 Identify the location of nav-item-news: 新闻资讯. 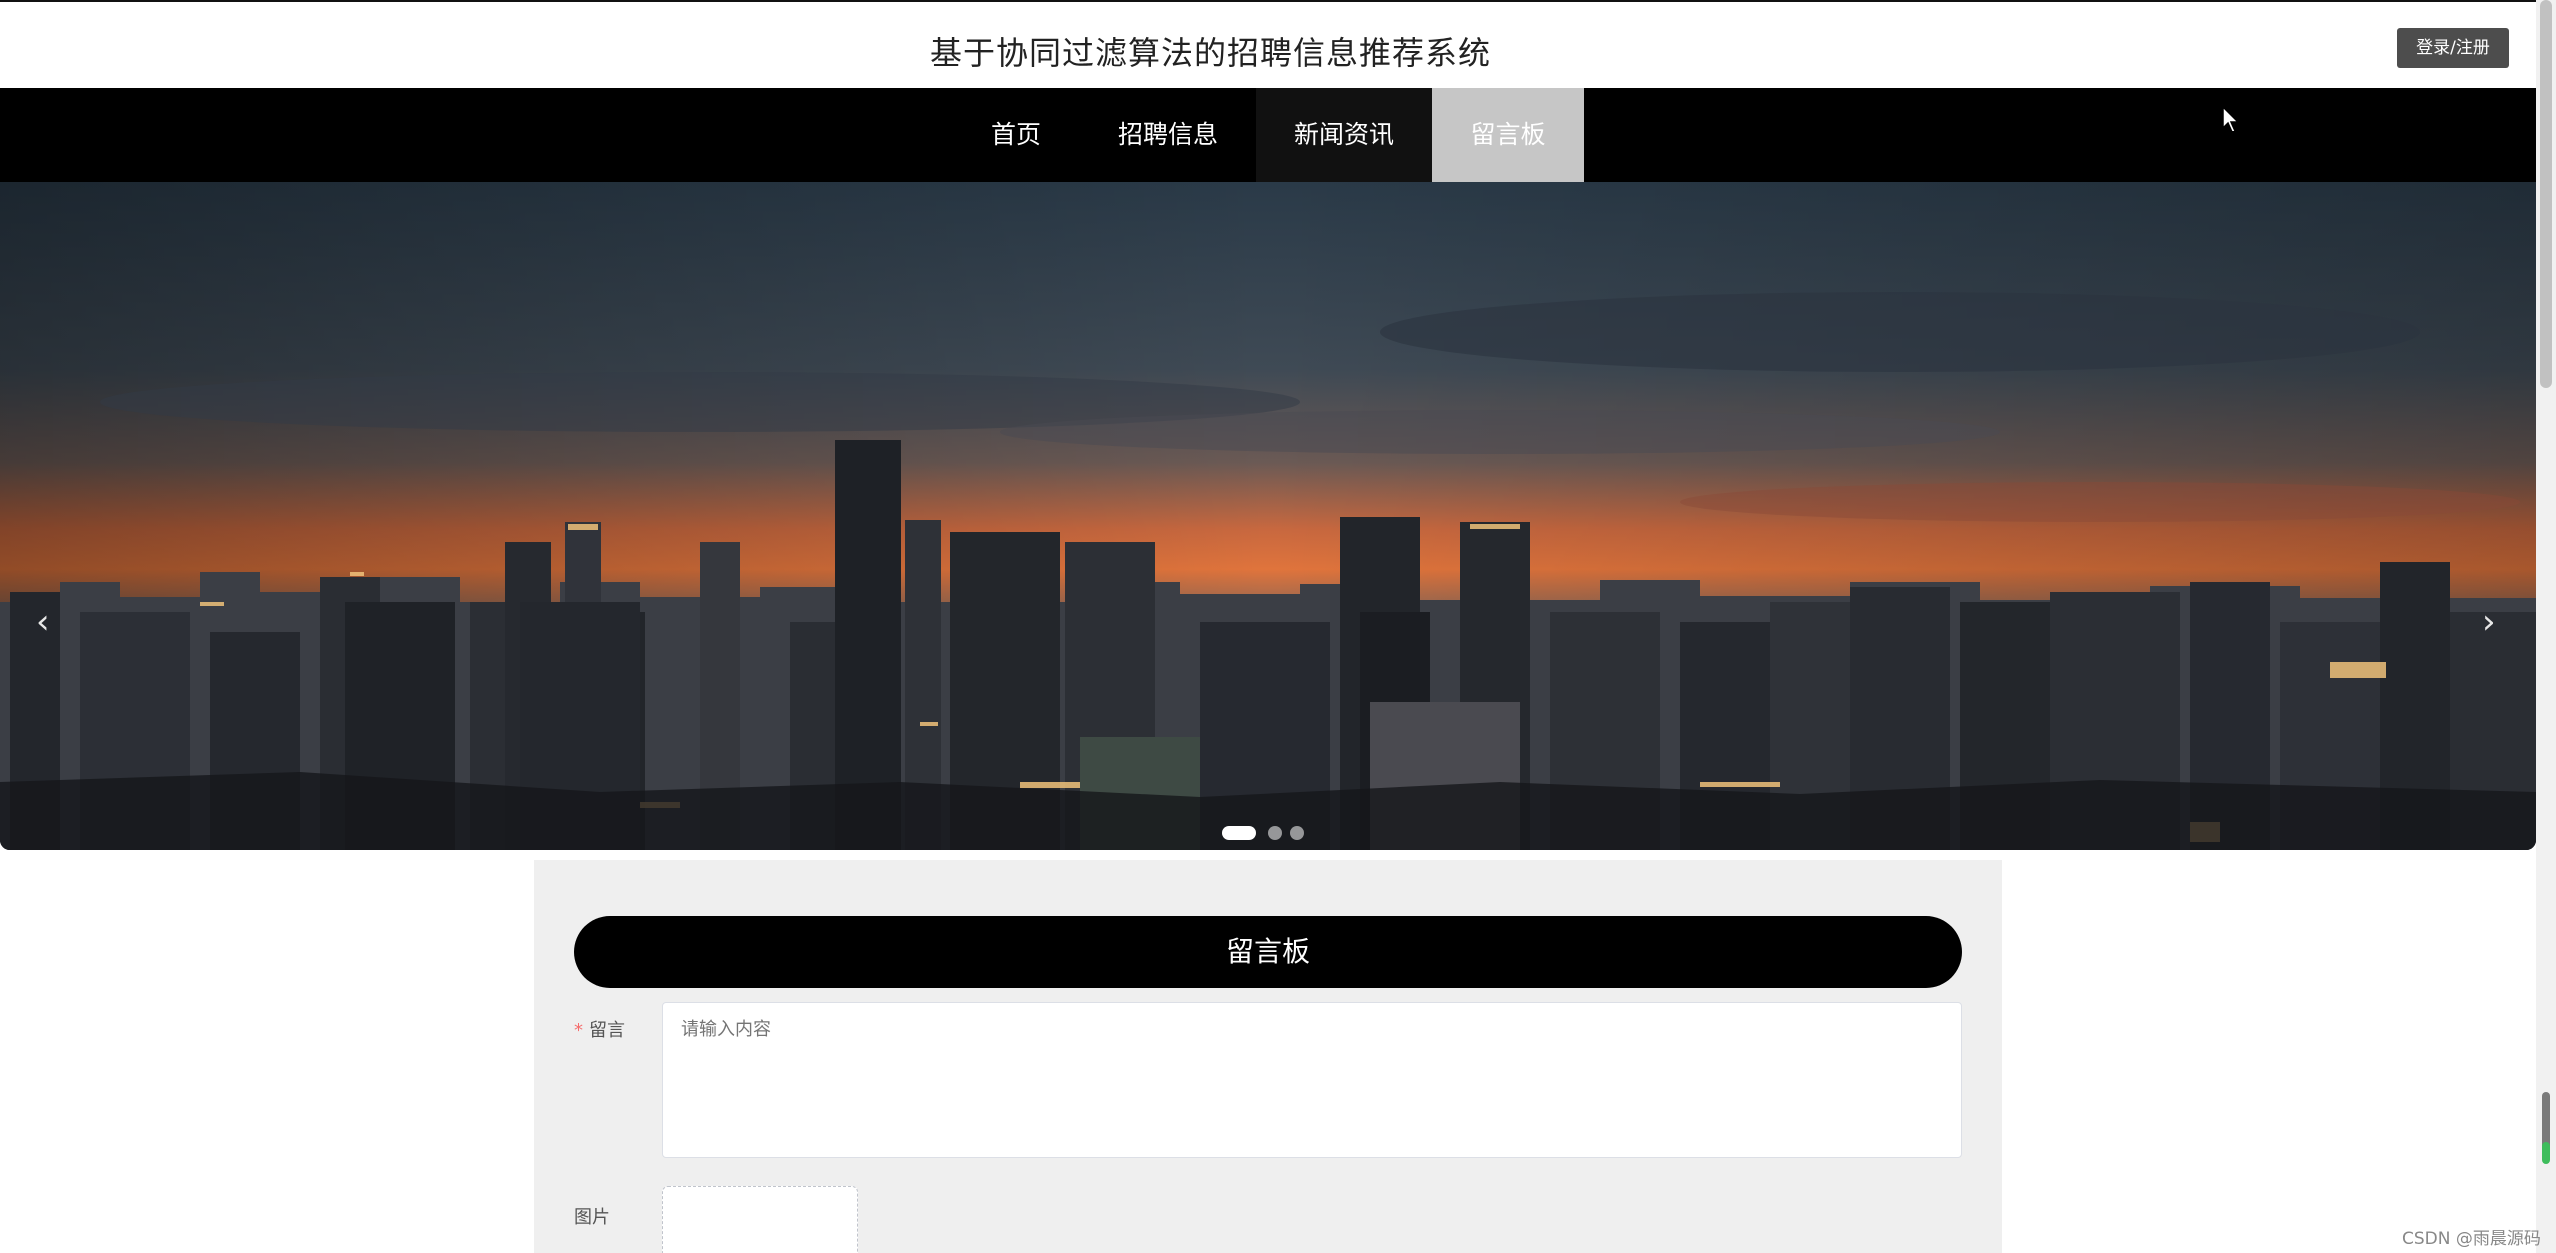
(1344, 135).